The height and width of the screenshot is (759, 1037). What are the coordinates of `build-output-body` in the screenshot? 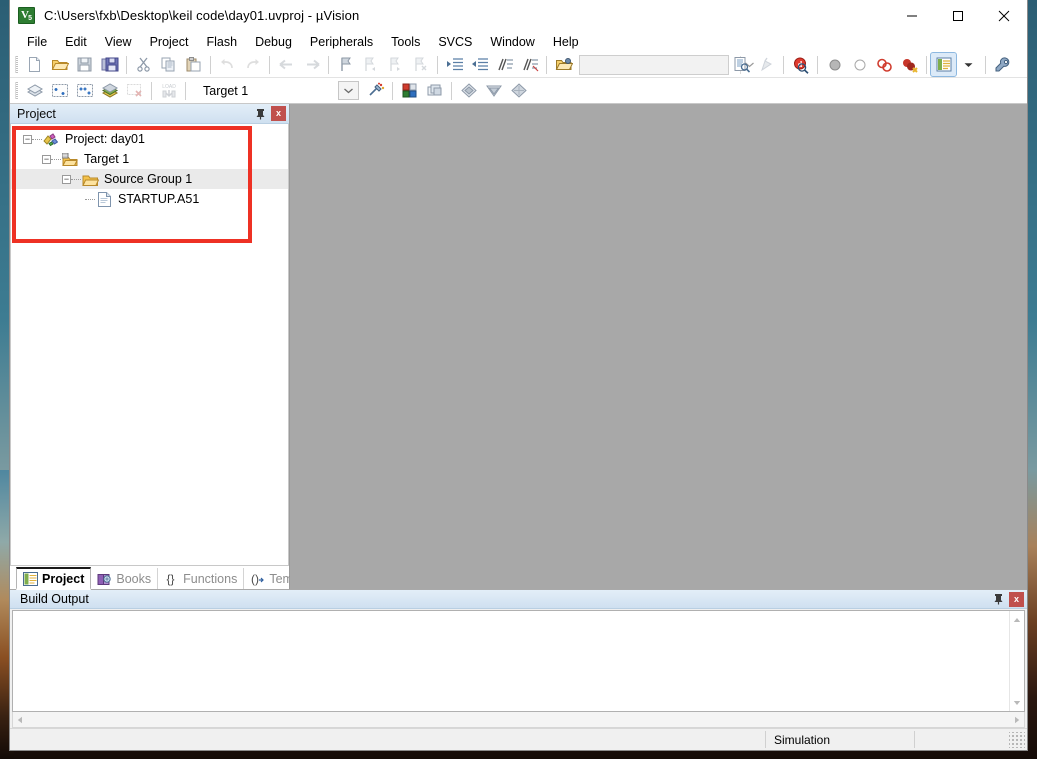 It's located at (518, 661).